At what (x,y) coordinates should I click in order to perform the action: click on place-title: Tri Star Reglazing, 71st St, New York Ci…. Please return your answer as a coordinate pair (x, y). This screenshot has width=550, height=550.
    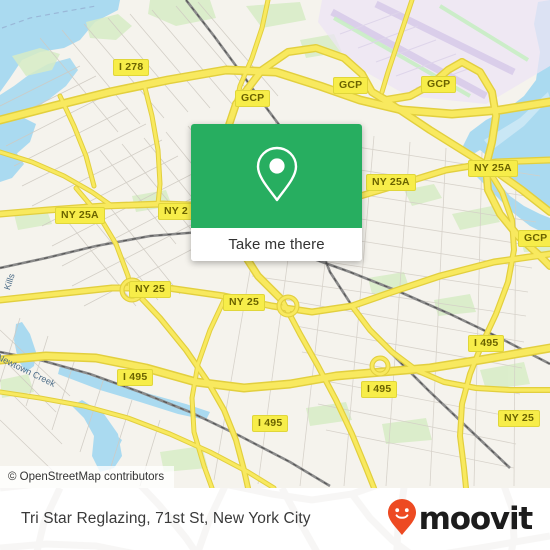
    Looking at the image, I should click on (166, 518).